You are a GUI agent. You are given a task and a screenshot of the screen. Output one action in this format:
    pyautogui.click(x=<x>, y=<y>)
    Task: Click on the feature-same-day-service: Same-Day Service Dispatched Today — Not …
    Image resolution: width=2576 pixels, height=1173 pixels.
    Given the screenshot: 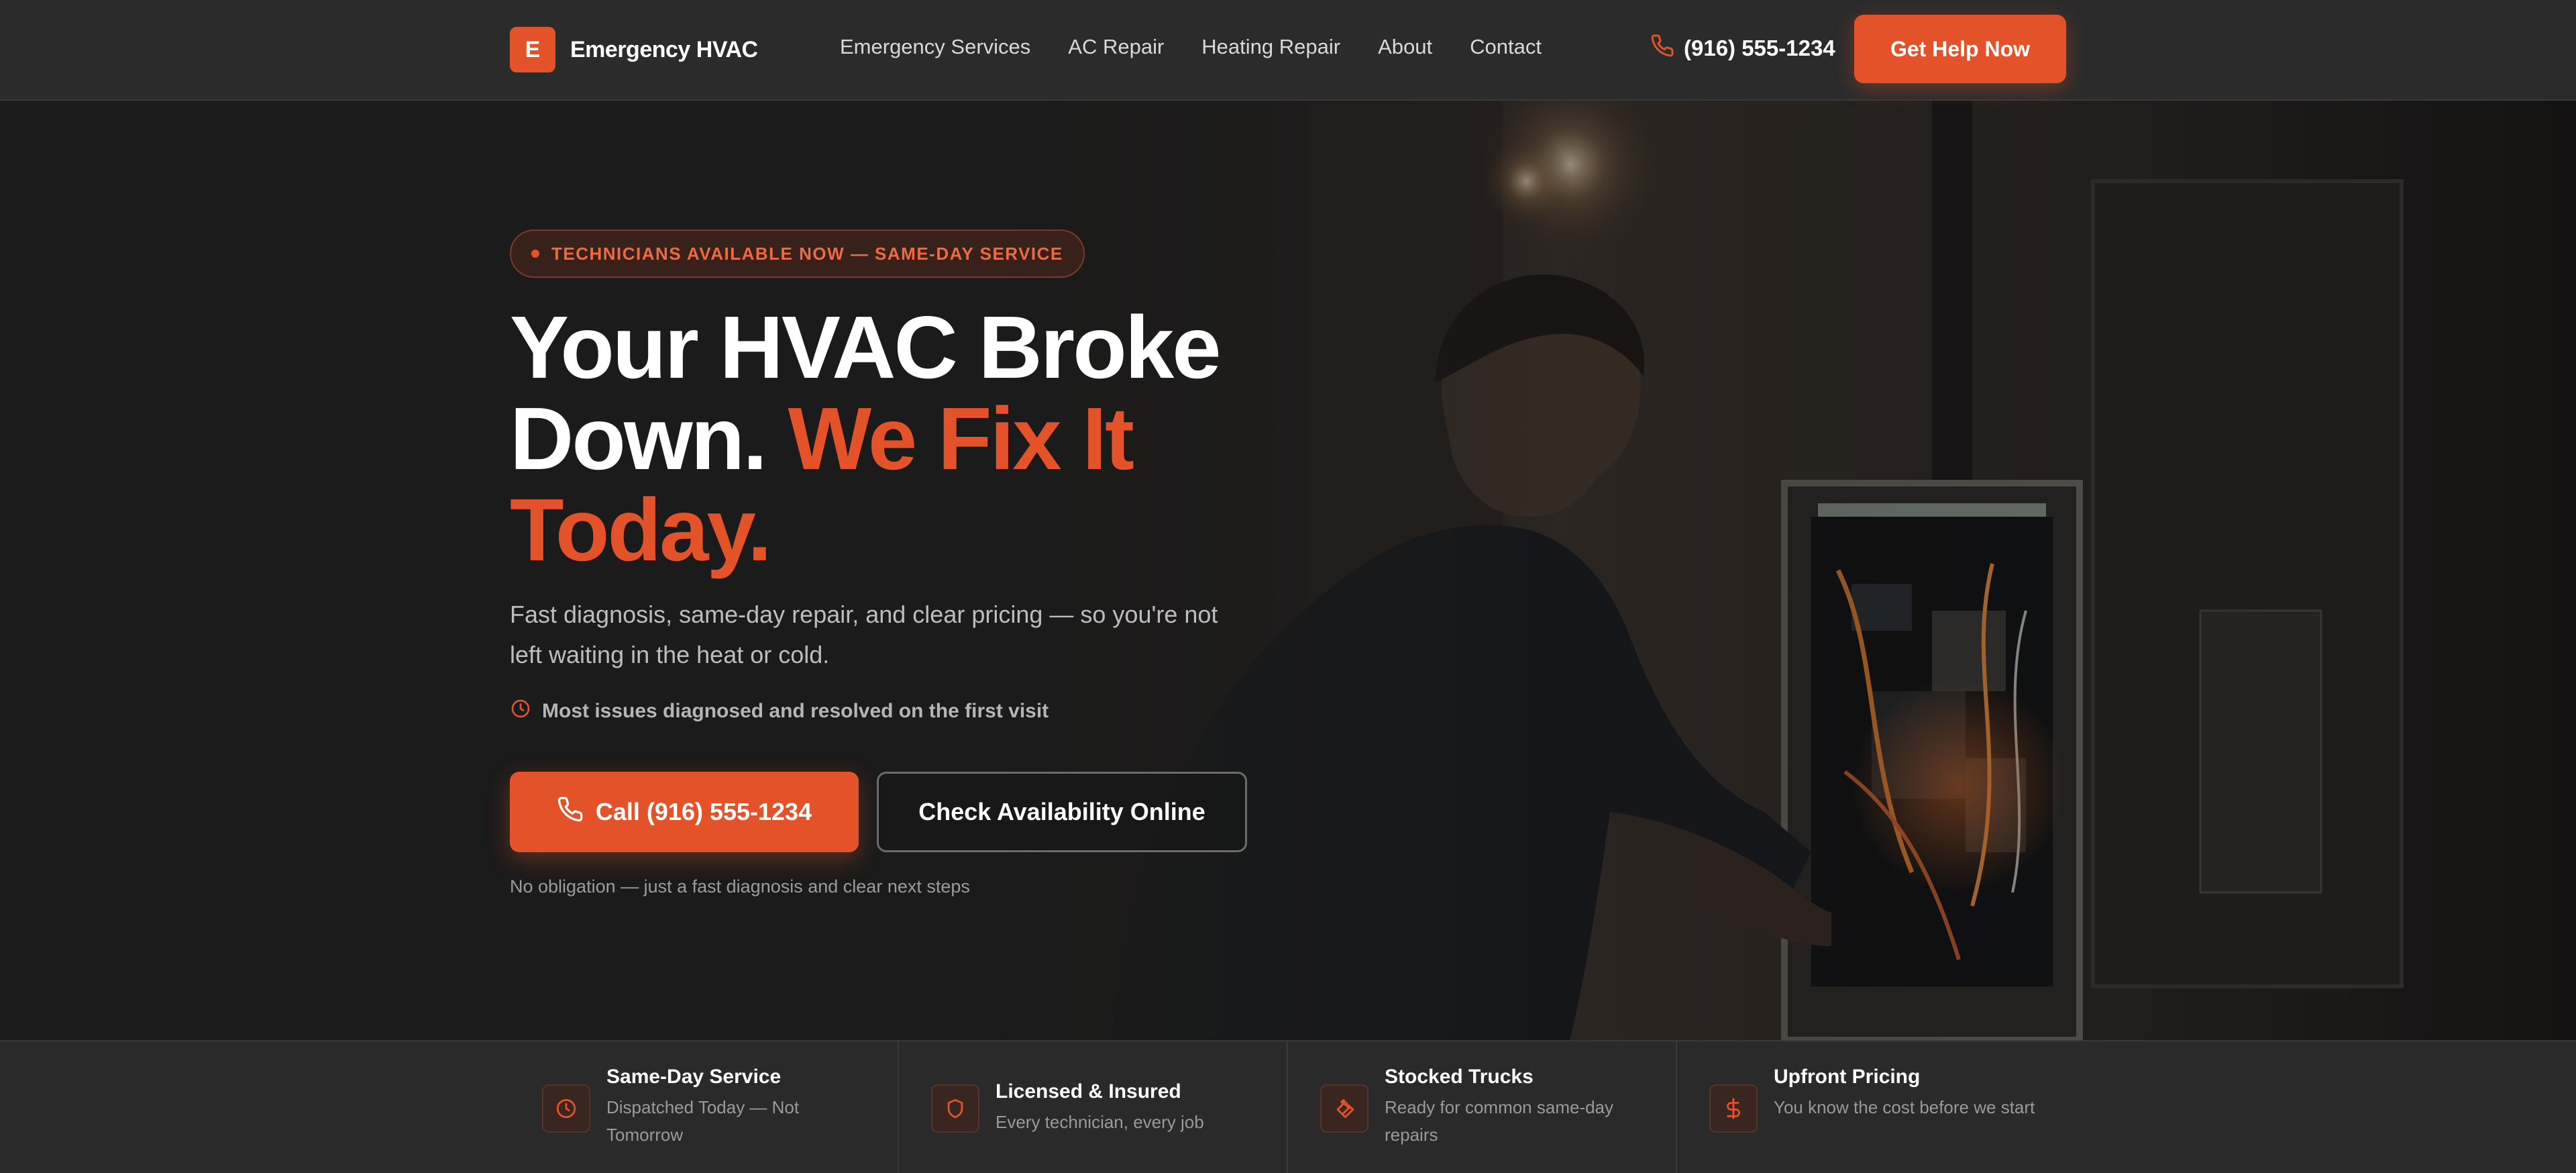 What is the action you would take?
    pyautogui.click(x=704, y=1107)
    